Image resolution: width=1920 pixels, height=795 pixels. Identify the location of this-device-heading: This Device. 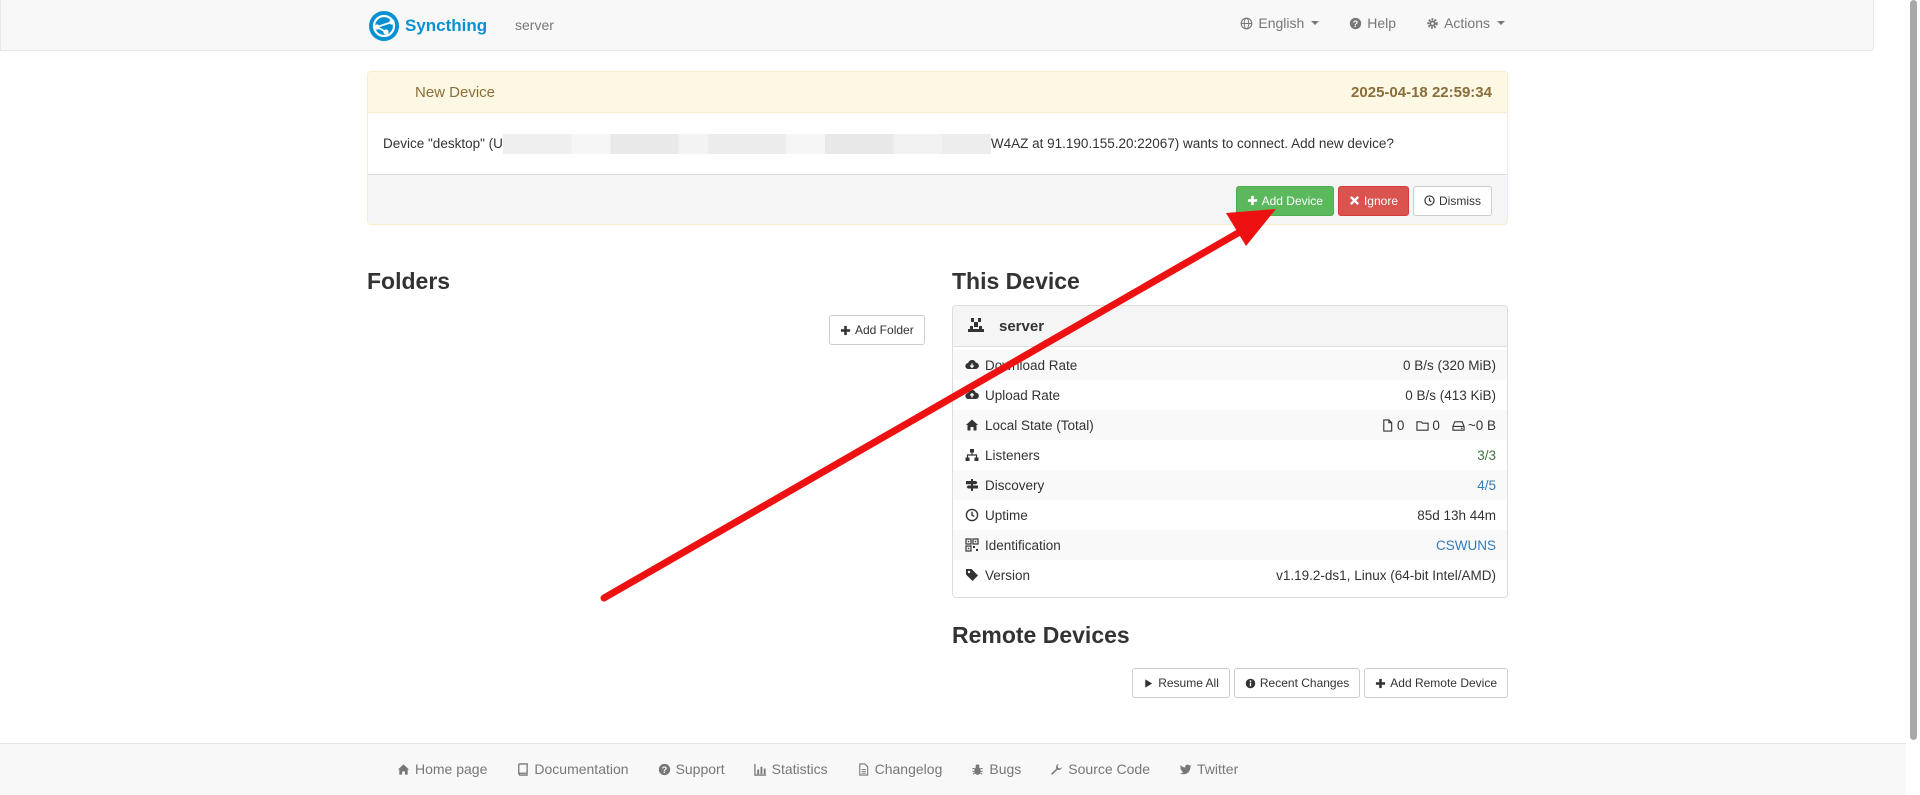
(1016, 281).